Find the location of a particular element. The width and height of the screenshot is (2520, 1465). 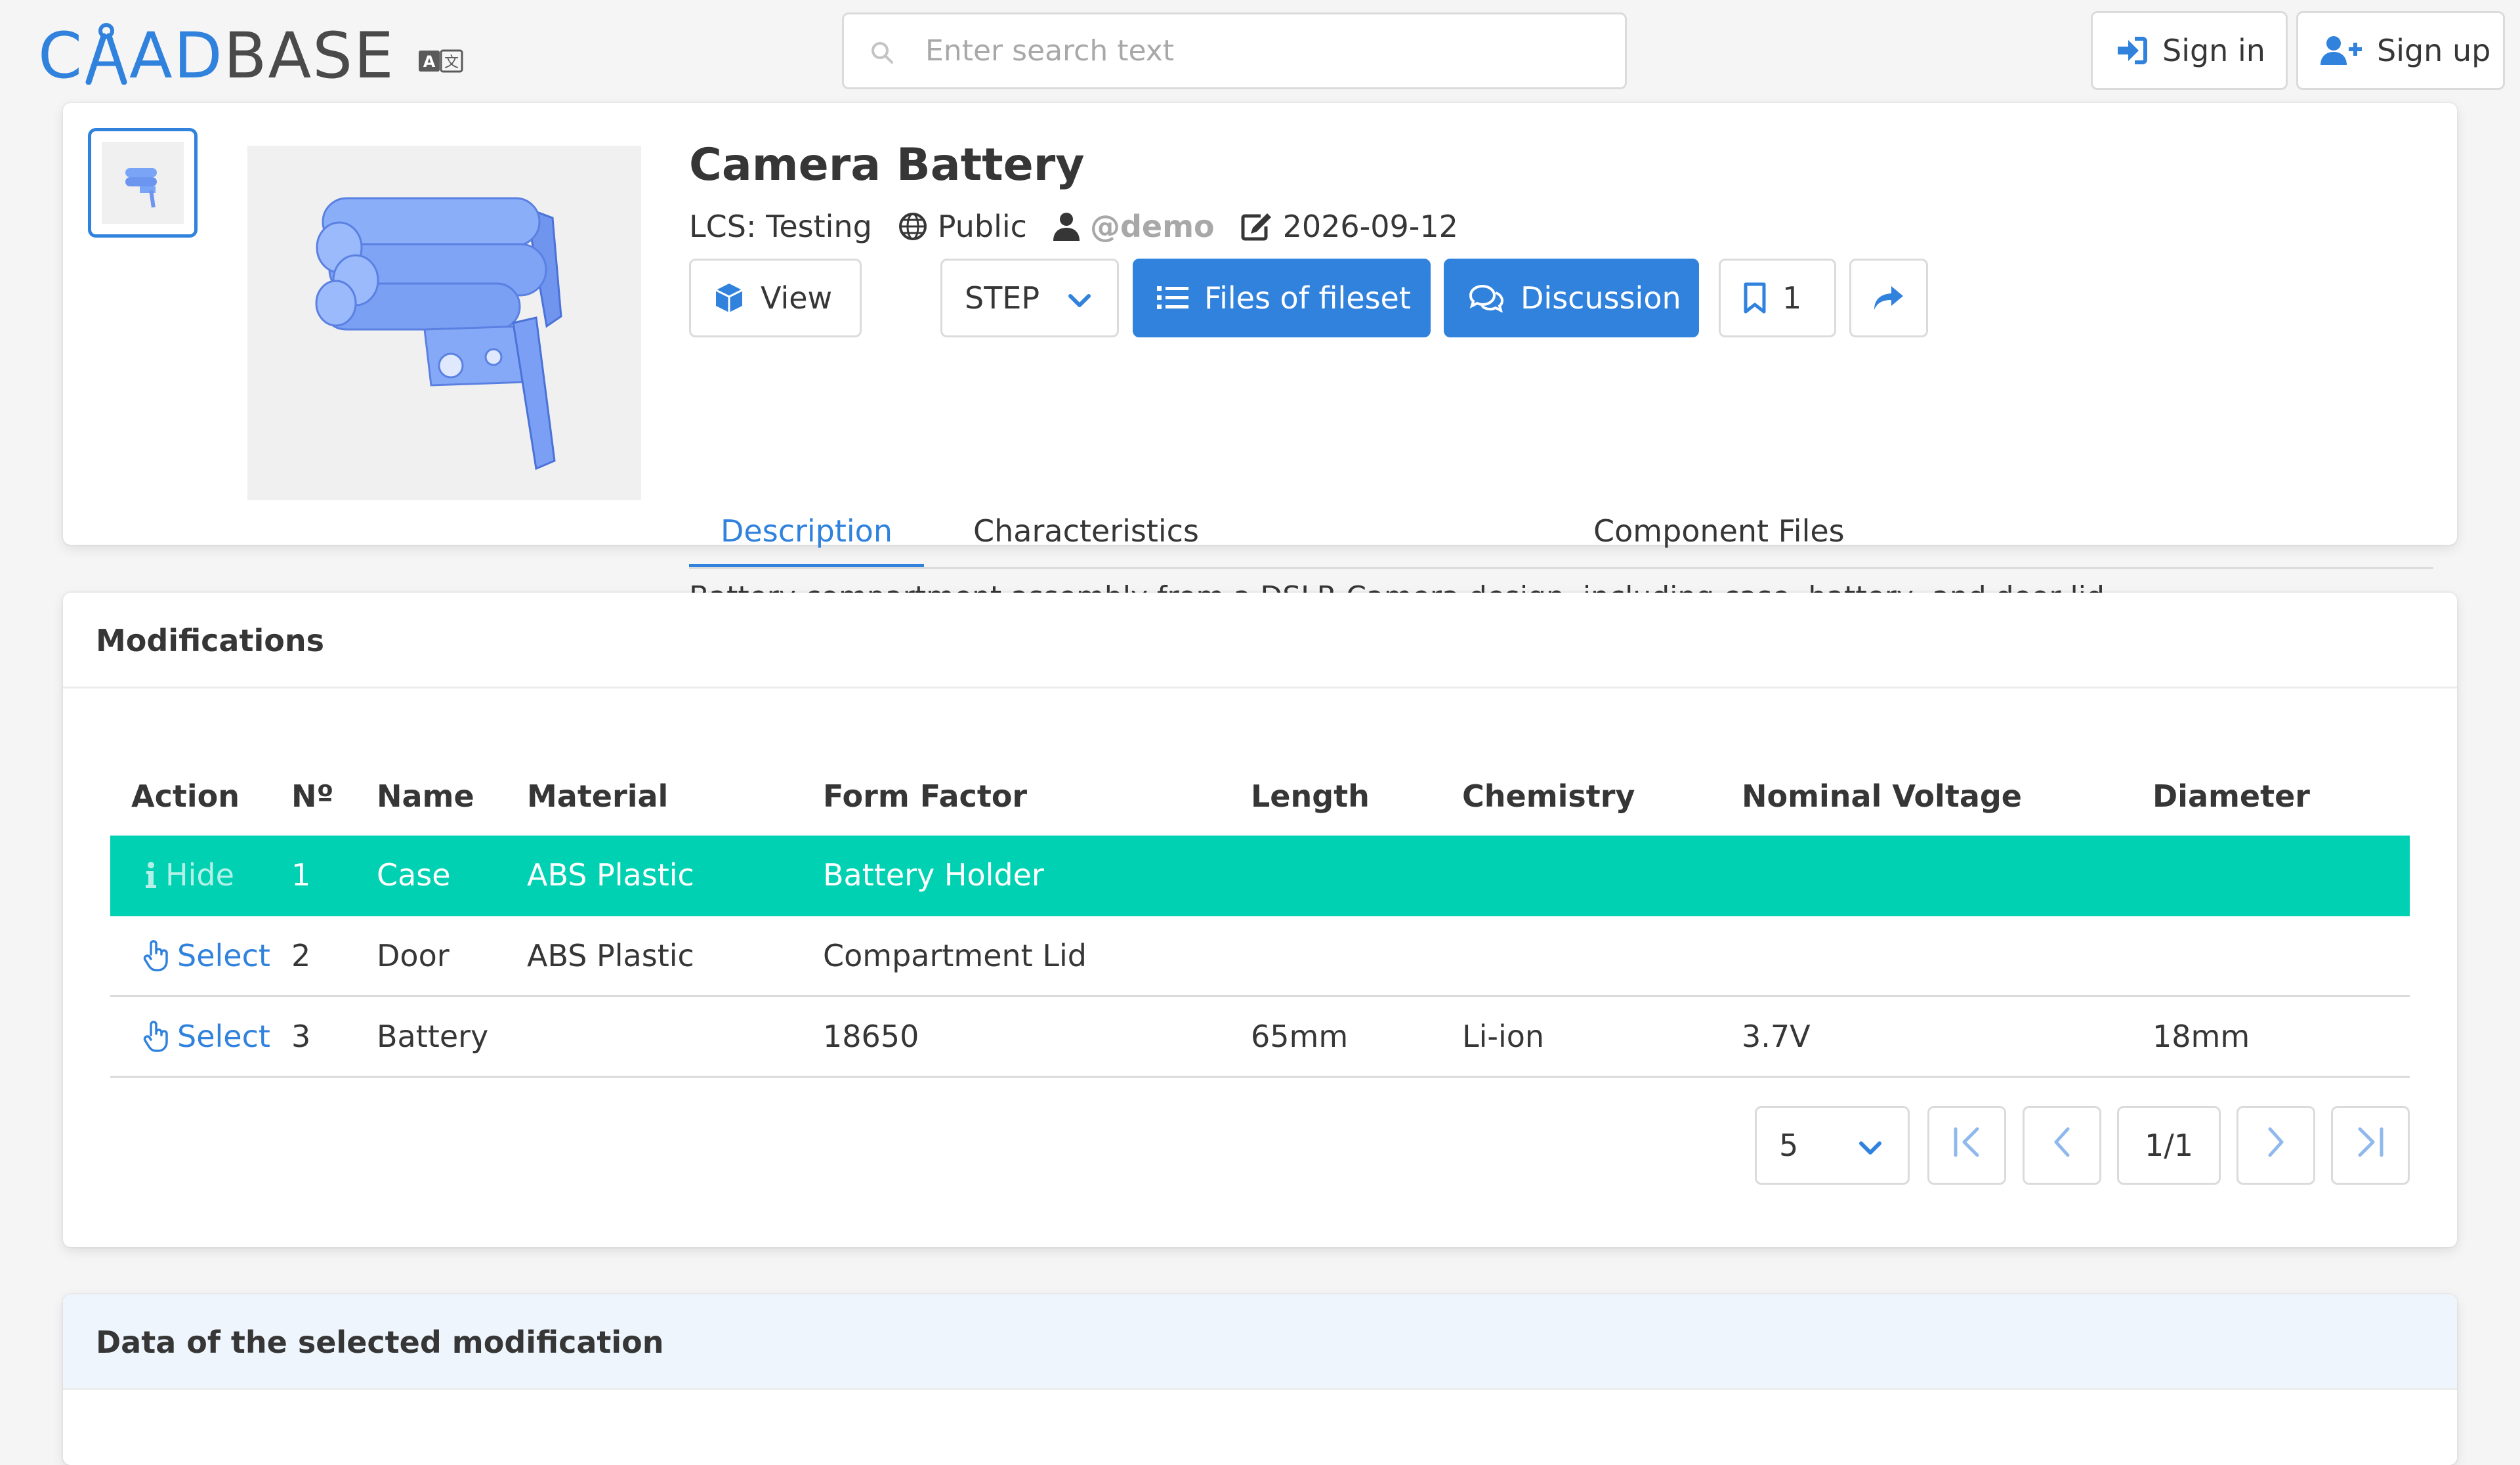

sign-up-button: Sign up is located at coordinates (2400, 50).